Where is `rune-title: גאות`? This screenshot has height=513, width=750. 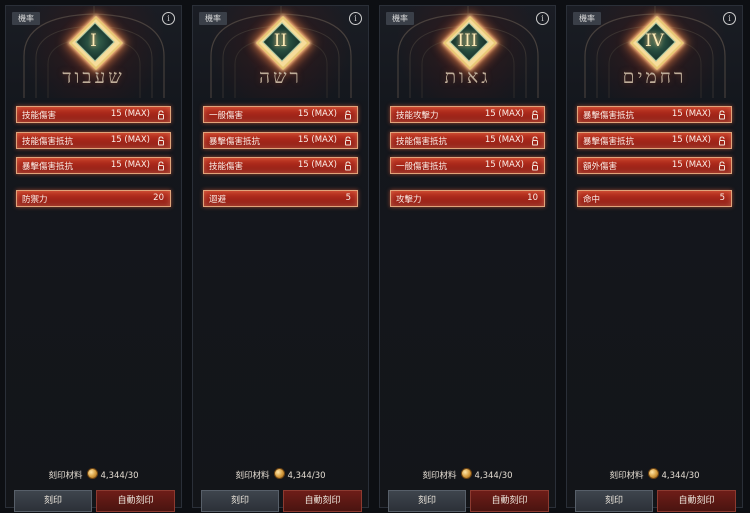
rune-title: גאות is located at coordinates (467, 77).